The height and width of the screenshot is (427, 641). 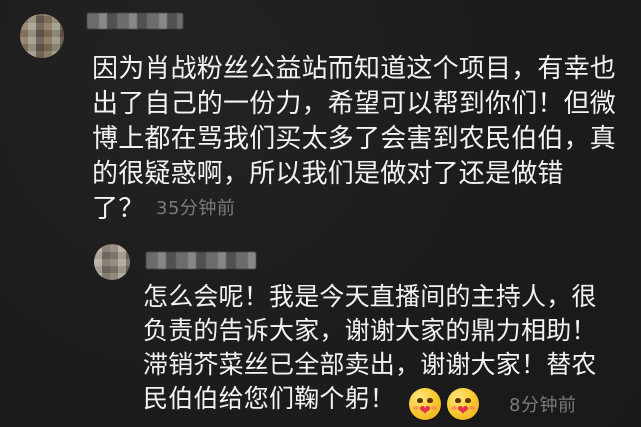 What do you see at coordinates (201, 260) in the screenshot?
I see `reply-username-redacted` at bounding box center [201, 260].